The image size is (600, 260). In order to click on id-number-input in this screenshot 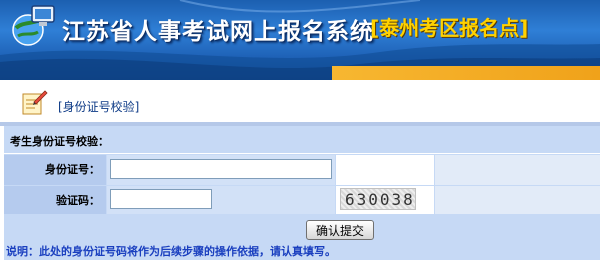, I will do `click(221, 169)`.